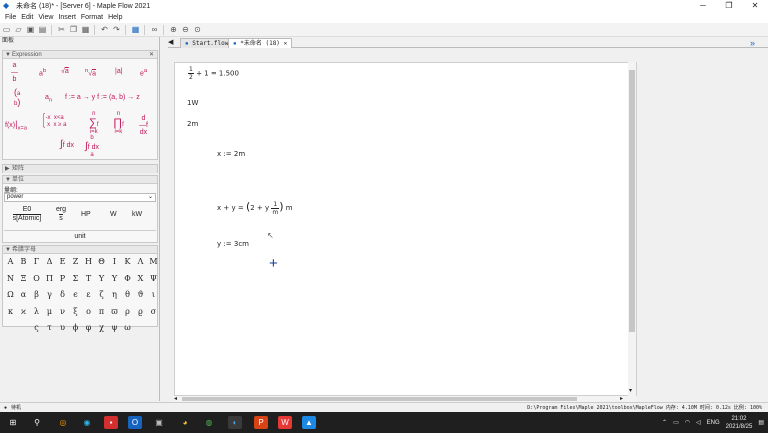 Image resolution: width=768 pixels, height=433 pixels. I want to click on scroll-down-icon: ▾, so click(630, 390).